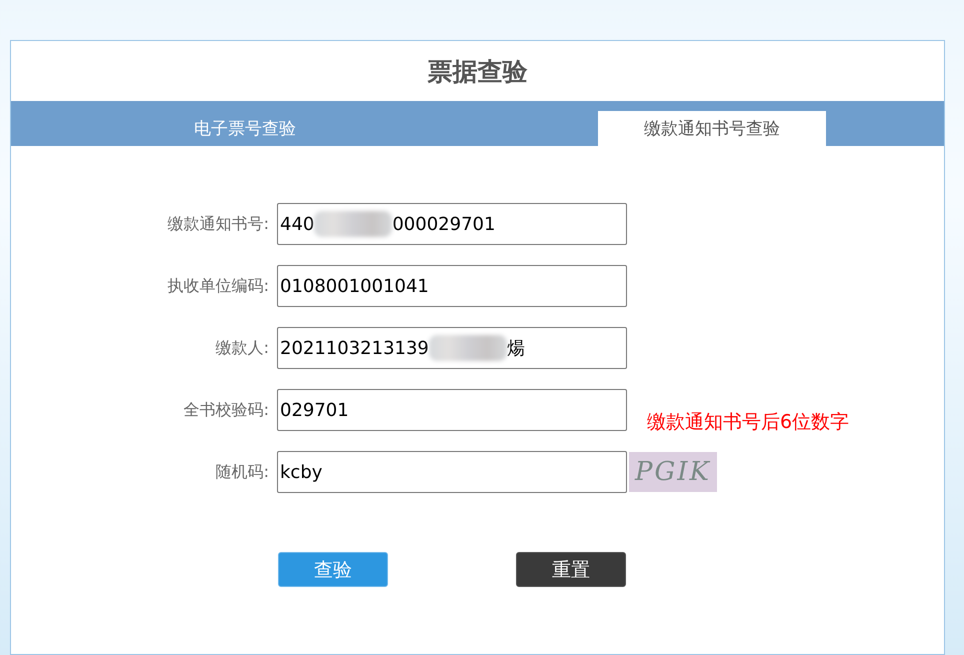  What do you see at coordinates (452, 286) in the screenshot?
I see `input-field: 0108001001041` at bounding box center [452, 286].